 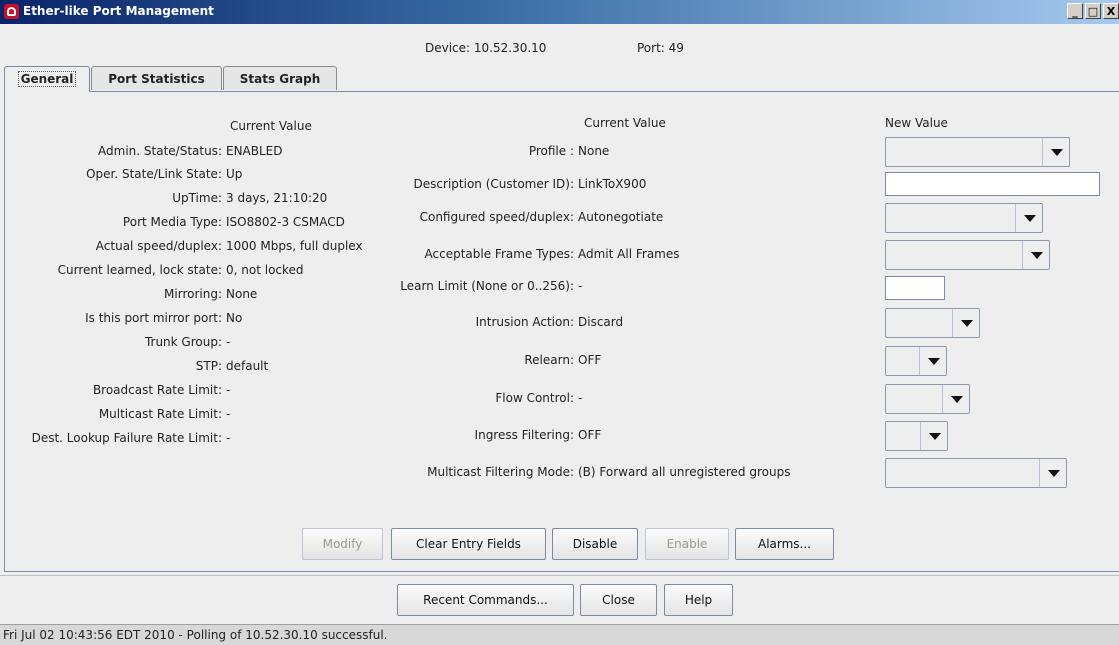 I want to click on disable-button: Disable, so click(x=595, y=544).